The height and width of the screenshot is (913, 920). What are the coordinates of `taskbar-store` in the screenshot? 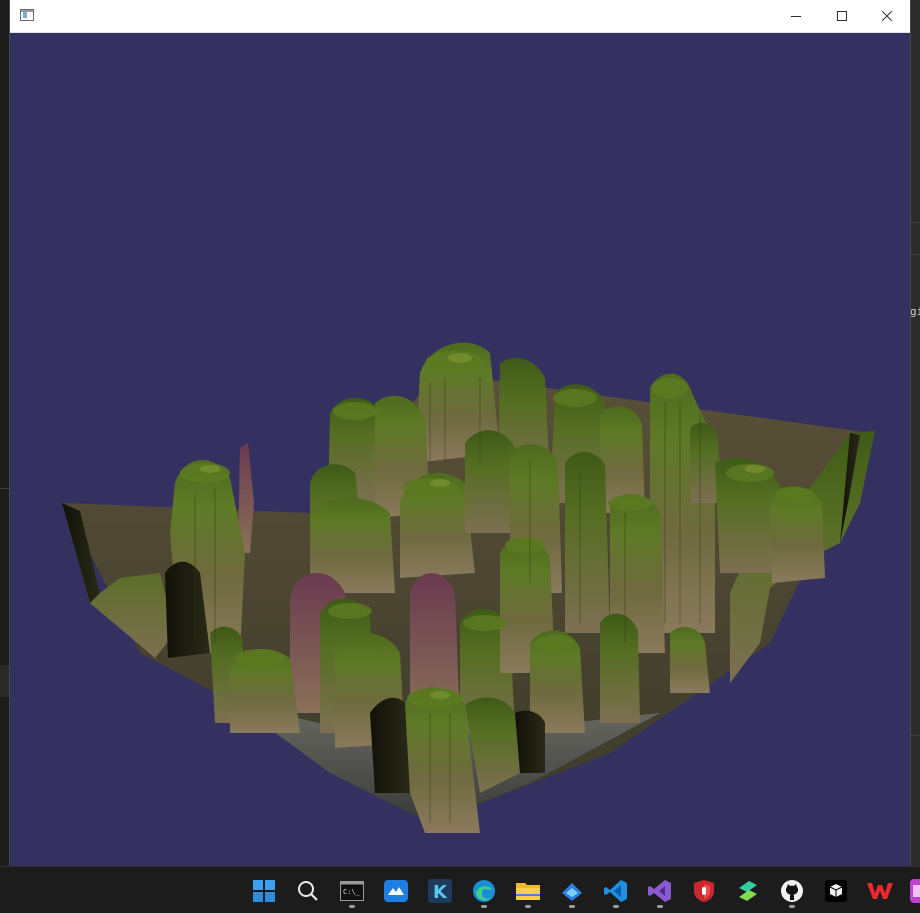 It's located at (572, 891).